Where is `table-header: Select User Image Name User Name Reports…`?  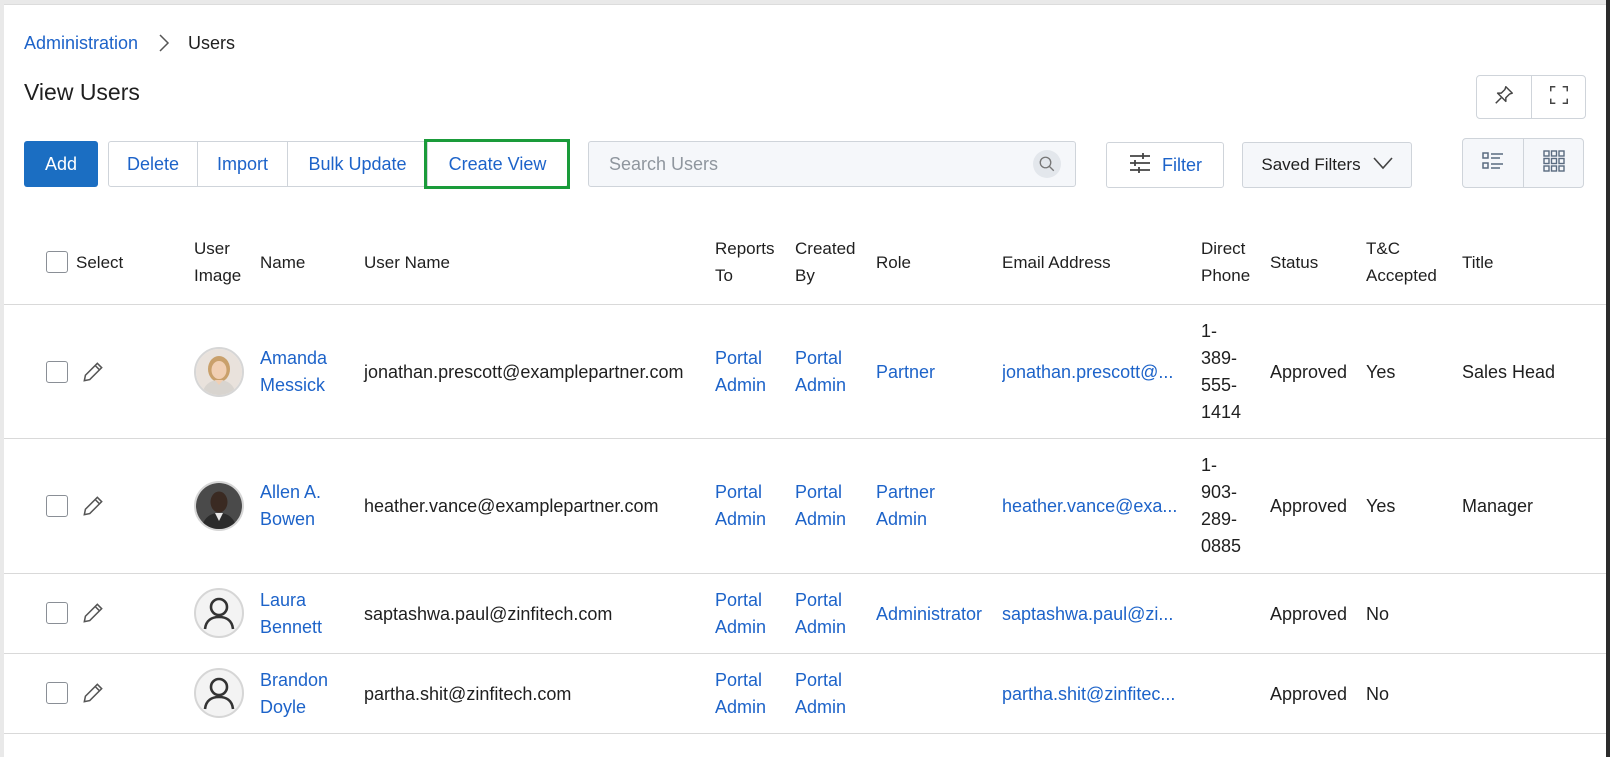
table-header: Select User Image Name User Name Reports… is located at coordinates (806, 265).